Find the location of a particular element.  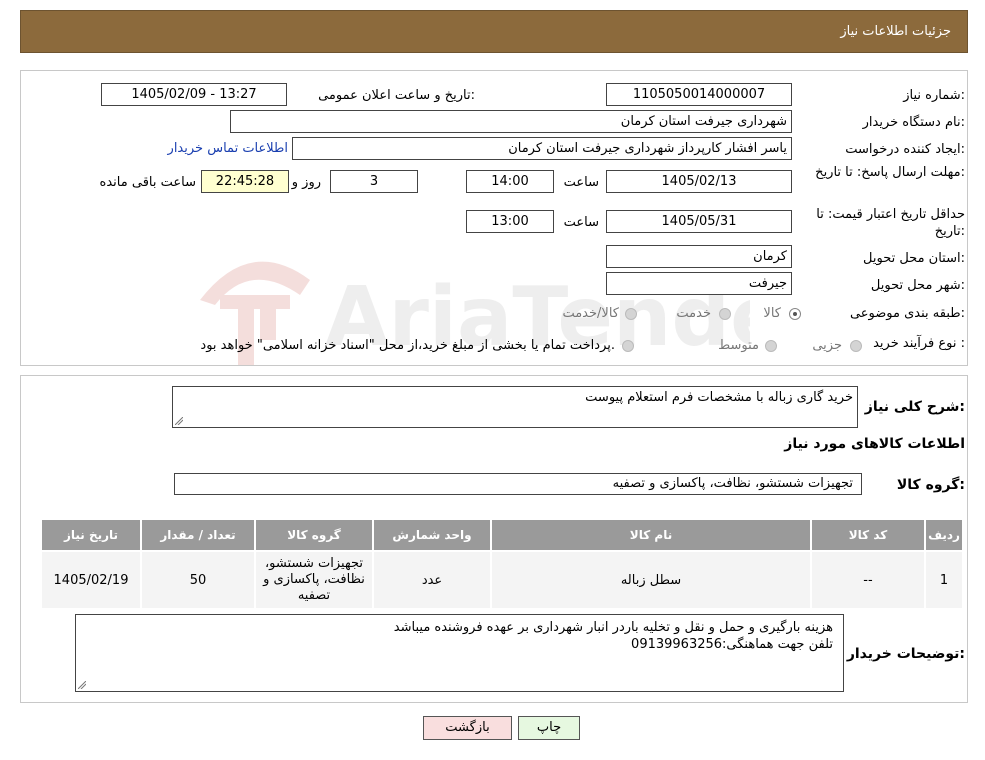

days-label: روز و is located at coordinates (306, 182).